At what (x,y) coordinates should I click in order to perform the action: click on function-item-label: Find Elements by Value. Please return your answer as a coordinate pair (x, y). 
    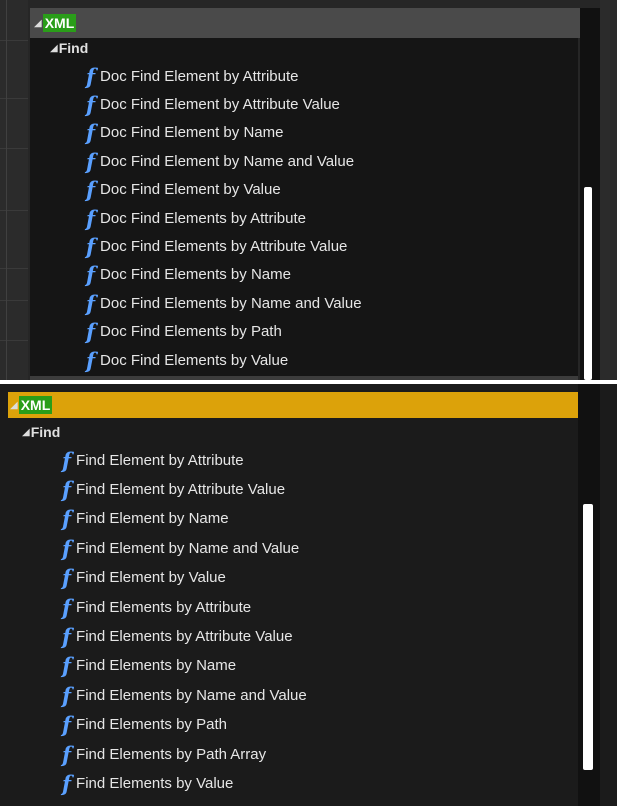
    Looking at the image, I should click on (155, 783).